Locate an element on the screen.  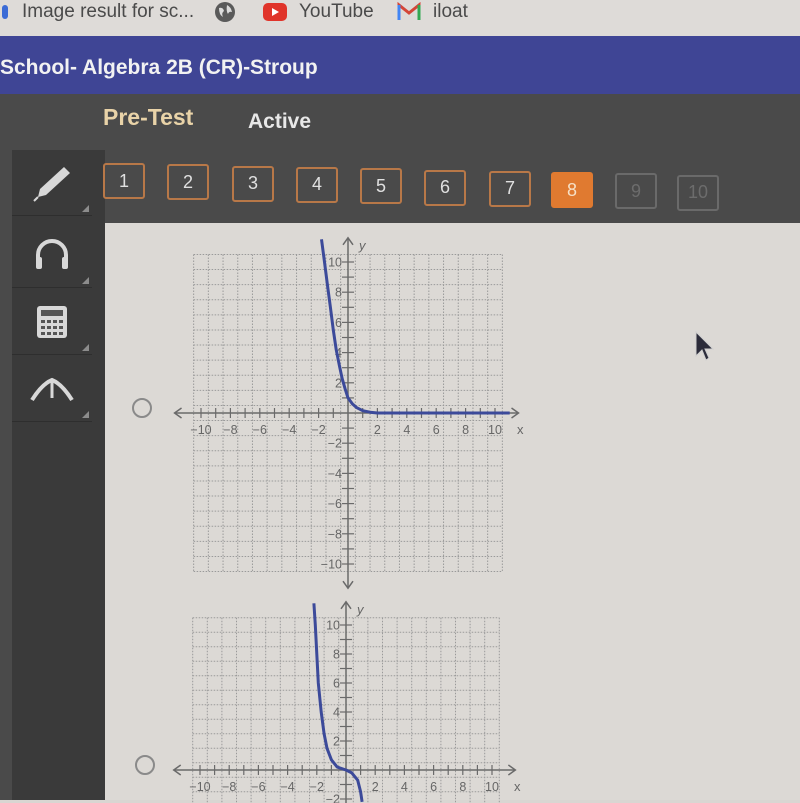
pencil-tool is located at coordinates (52, 183).